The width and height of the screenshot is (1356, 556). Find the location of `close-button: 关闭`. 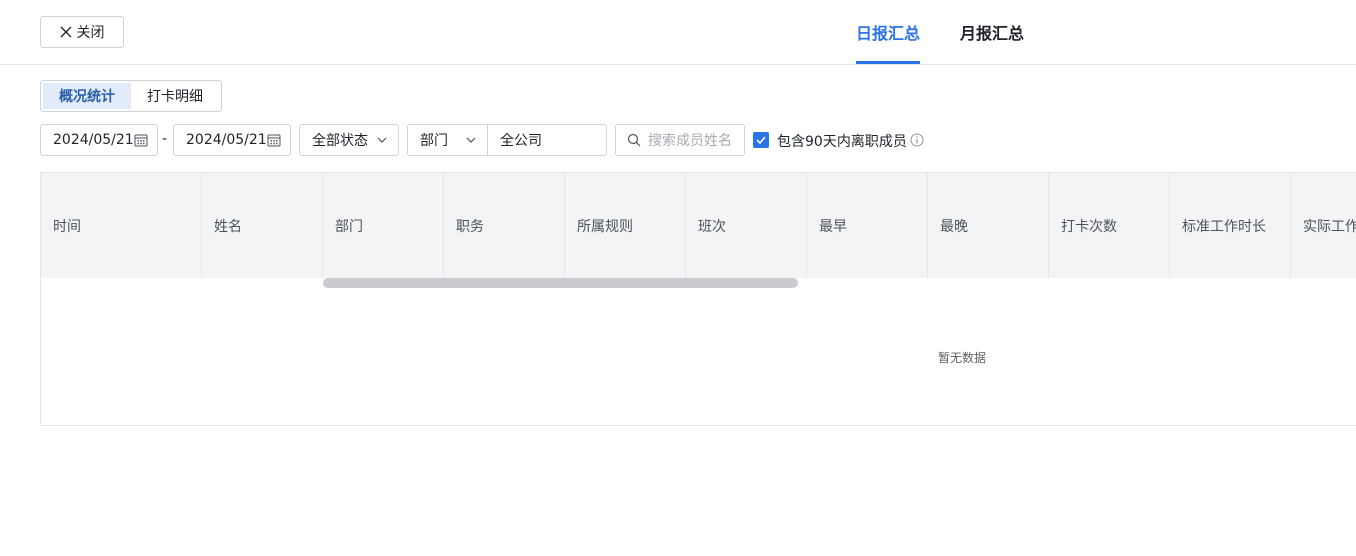

close-button: 关闭 is located at coordinates (82, 32).